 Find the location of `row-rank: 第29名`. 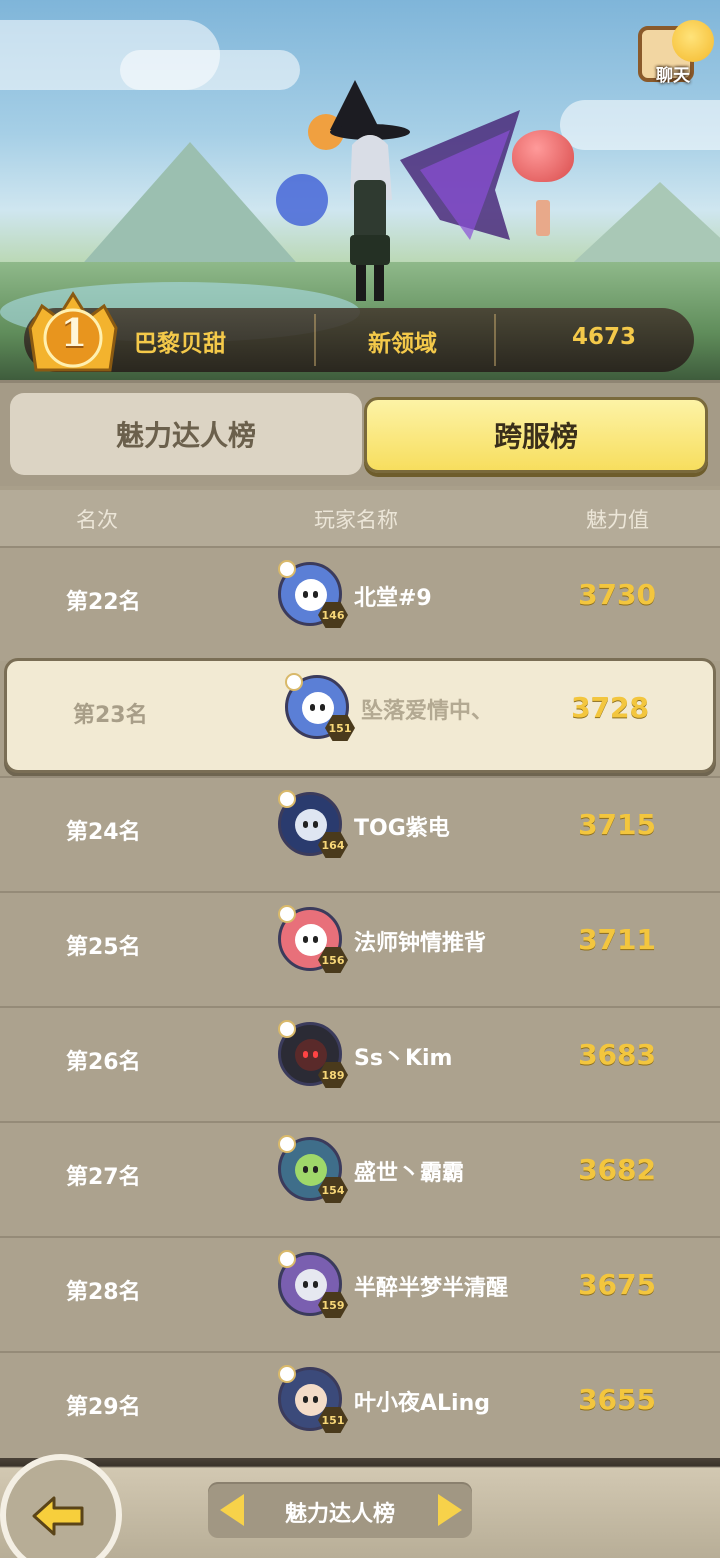

row-rank: 第29名 is located at coordinates (103, 1407).